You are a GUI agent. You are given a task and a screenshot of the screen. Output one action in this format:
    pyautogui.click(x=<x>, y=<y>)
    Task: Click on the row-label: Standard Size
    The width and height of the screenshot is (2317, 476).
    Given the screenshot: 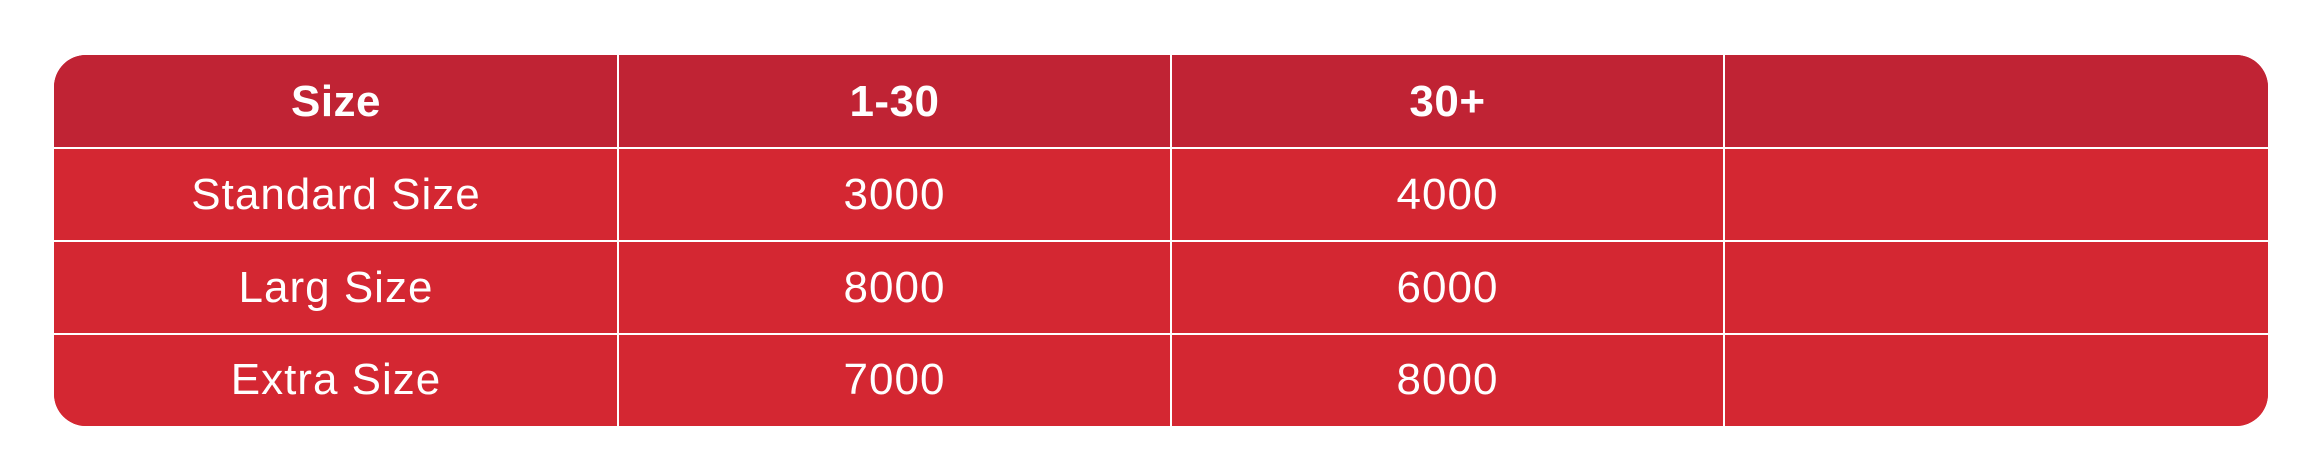 What is the action you would take?
    pyautogui.click(x=336, y=194)
    